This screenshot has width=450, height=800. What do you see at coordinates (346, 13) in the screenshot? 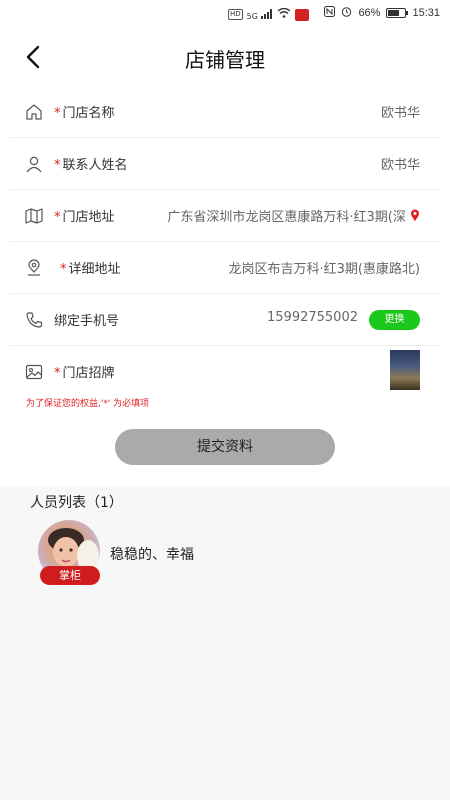
I see `alarm-icon` at bounding box center [346, 13].